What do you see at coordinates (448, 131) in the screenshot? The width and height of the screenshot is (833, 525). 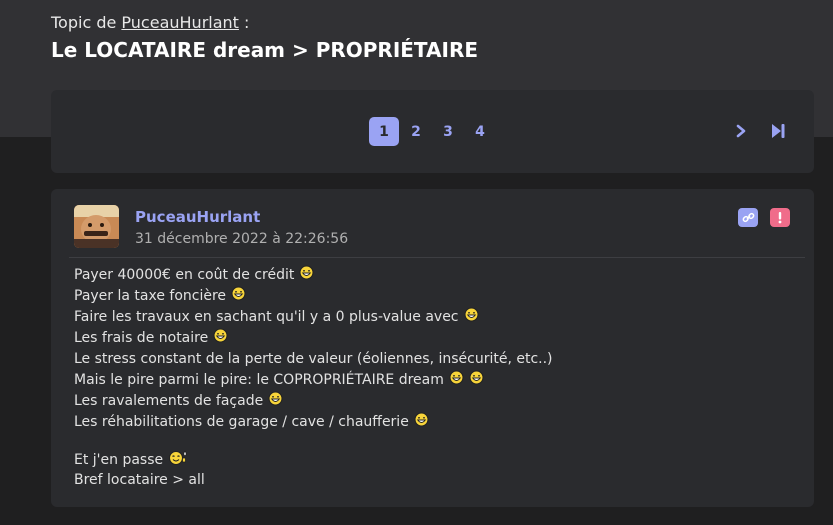 I see `page-3-button: 3` at bounding box center [448, 131].